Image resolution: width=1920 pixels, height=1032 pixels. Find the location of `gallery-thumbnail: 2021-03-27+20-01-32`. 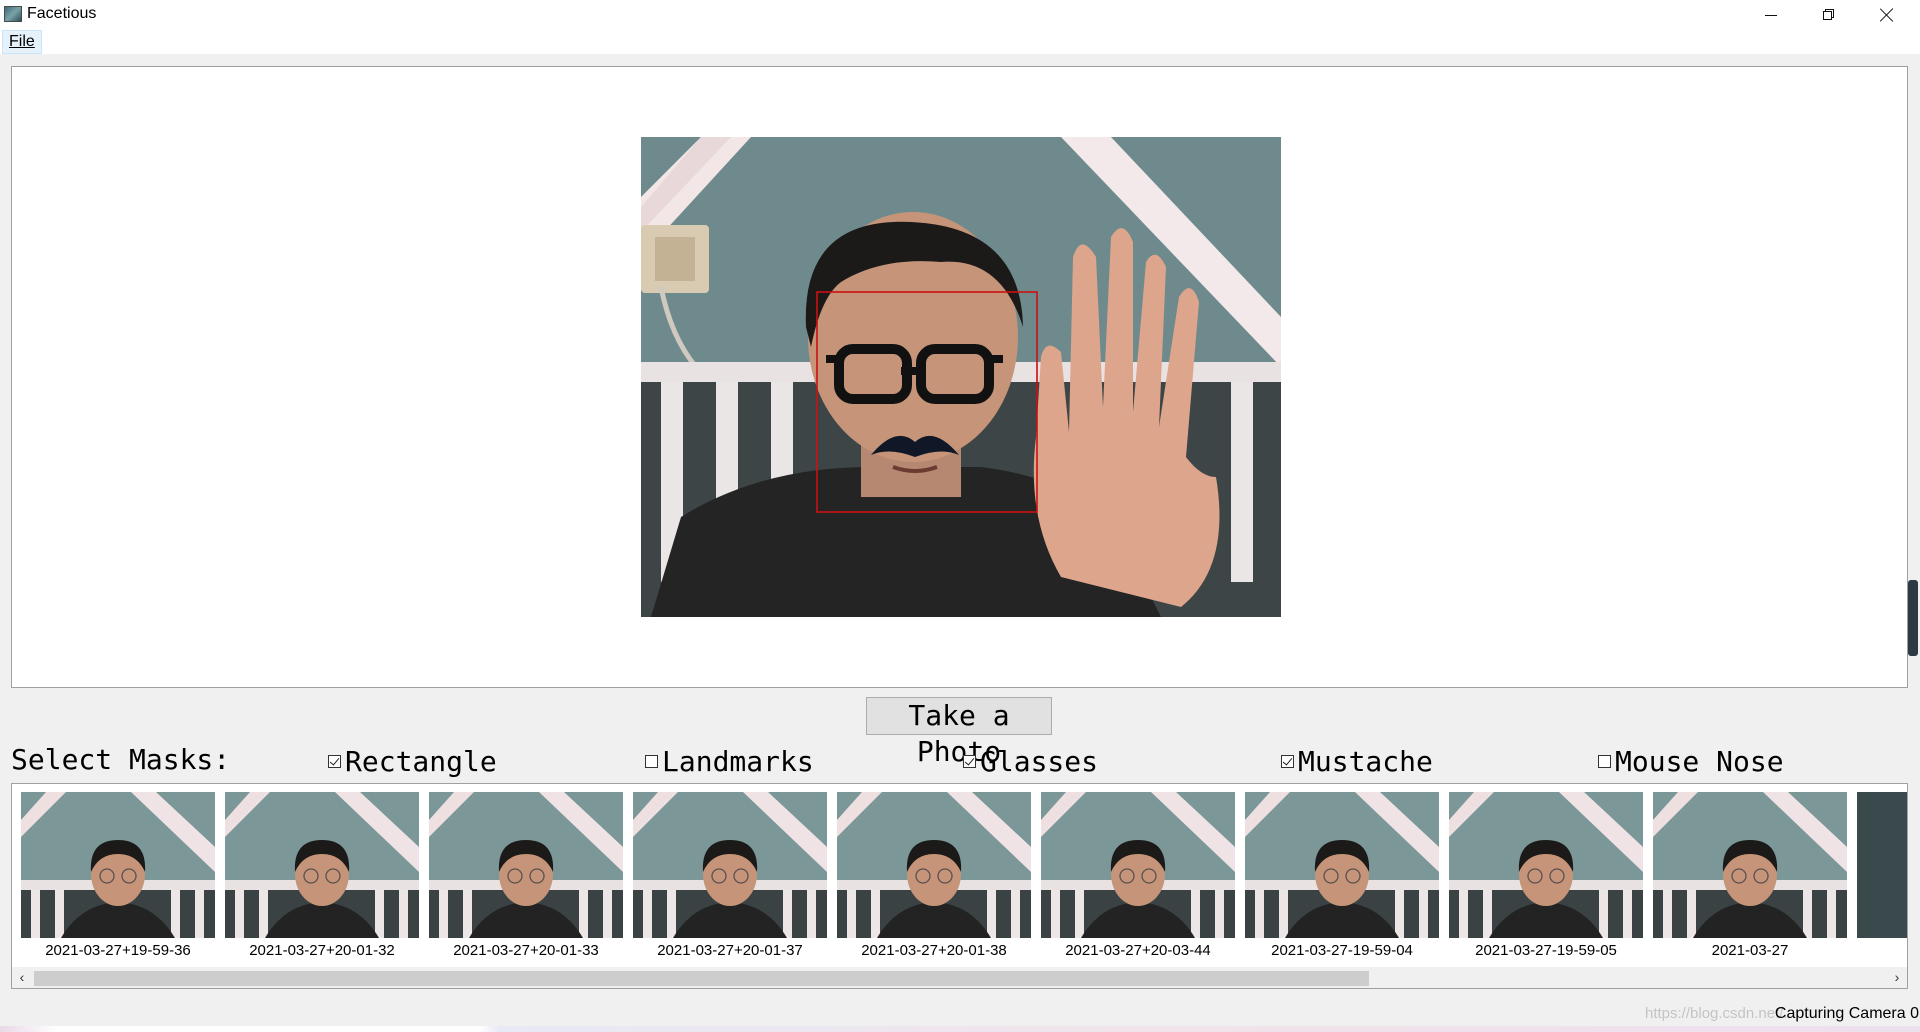

gallery-thumbnail: 2021-03-27+20-01-32 is located at coordinates (322, 875).